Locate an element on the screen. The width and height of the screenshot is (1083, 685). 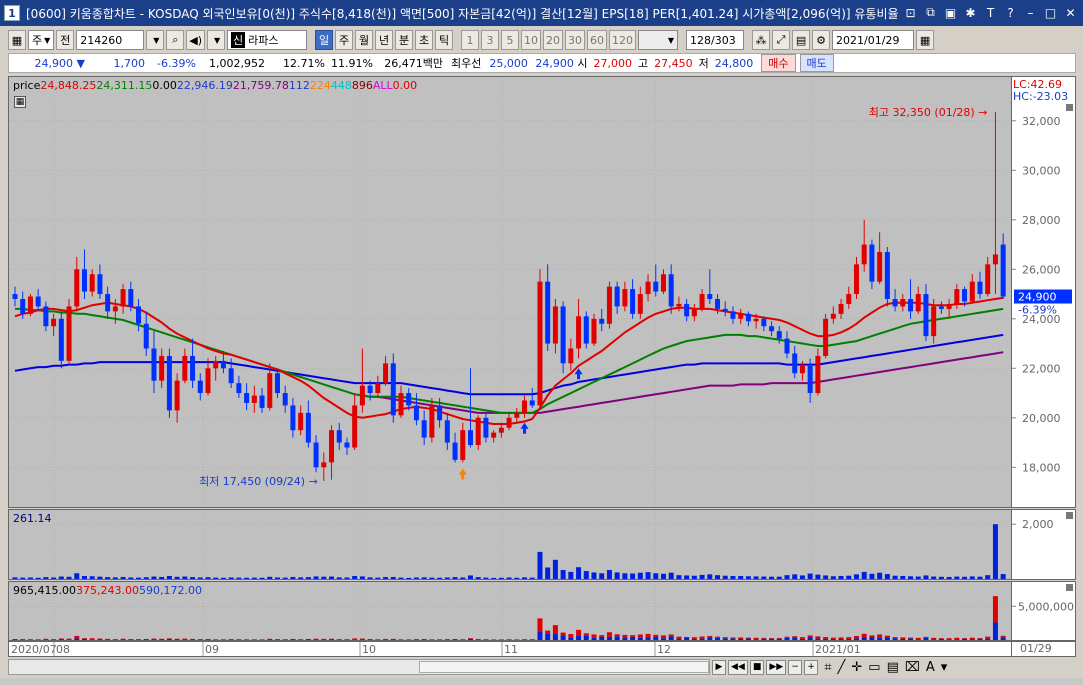
cross-tool-icon: ✛ is located at coordinates (856, 667).